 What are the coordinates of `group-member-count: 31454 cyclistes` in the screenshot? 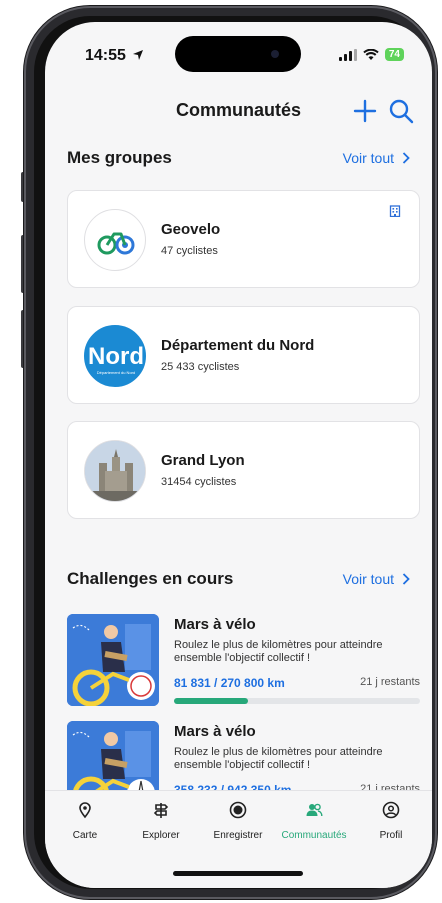 It's located at (199, 482).